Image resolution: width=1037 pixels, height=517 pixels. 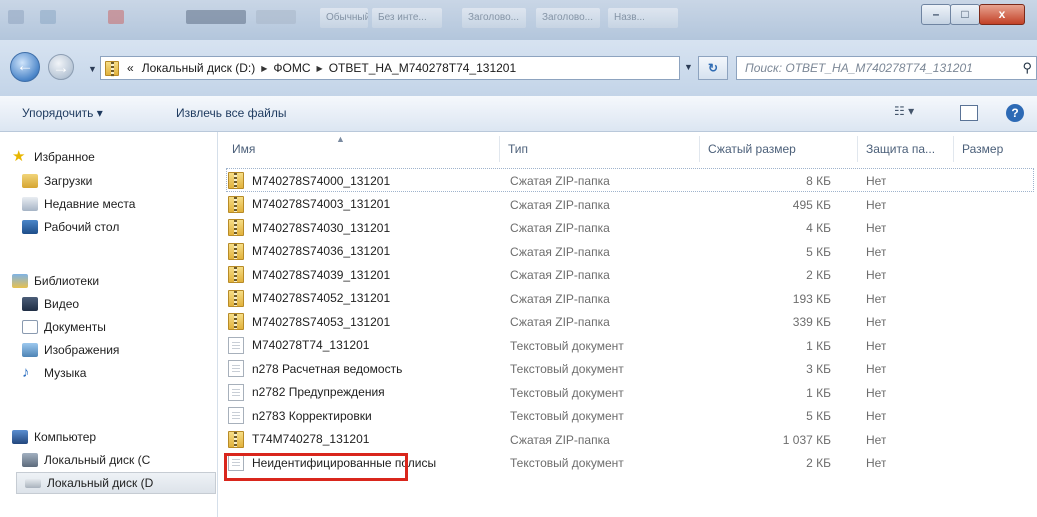 What do you see at coordinates (30, 181) in the screenshot?
I see `downloads-folder-icon` at bounding box center [30, 181].